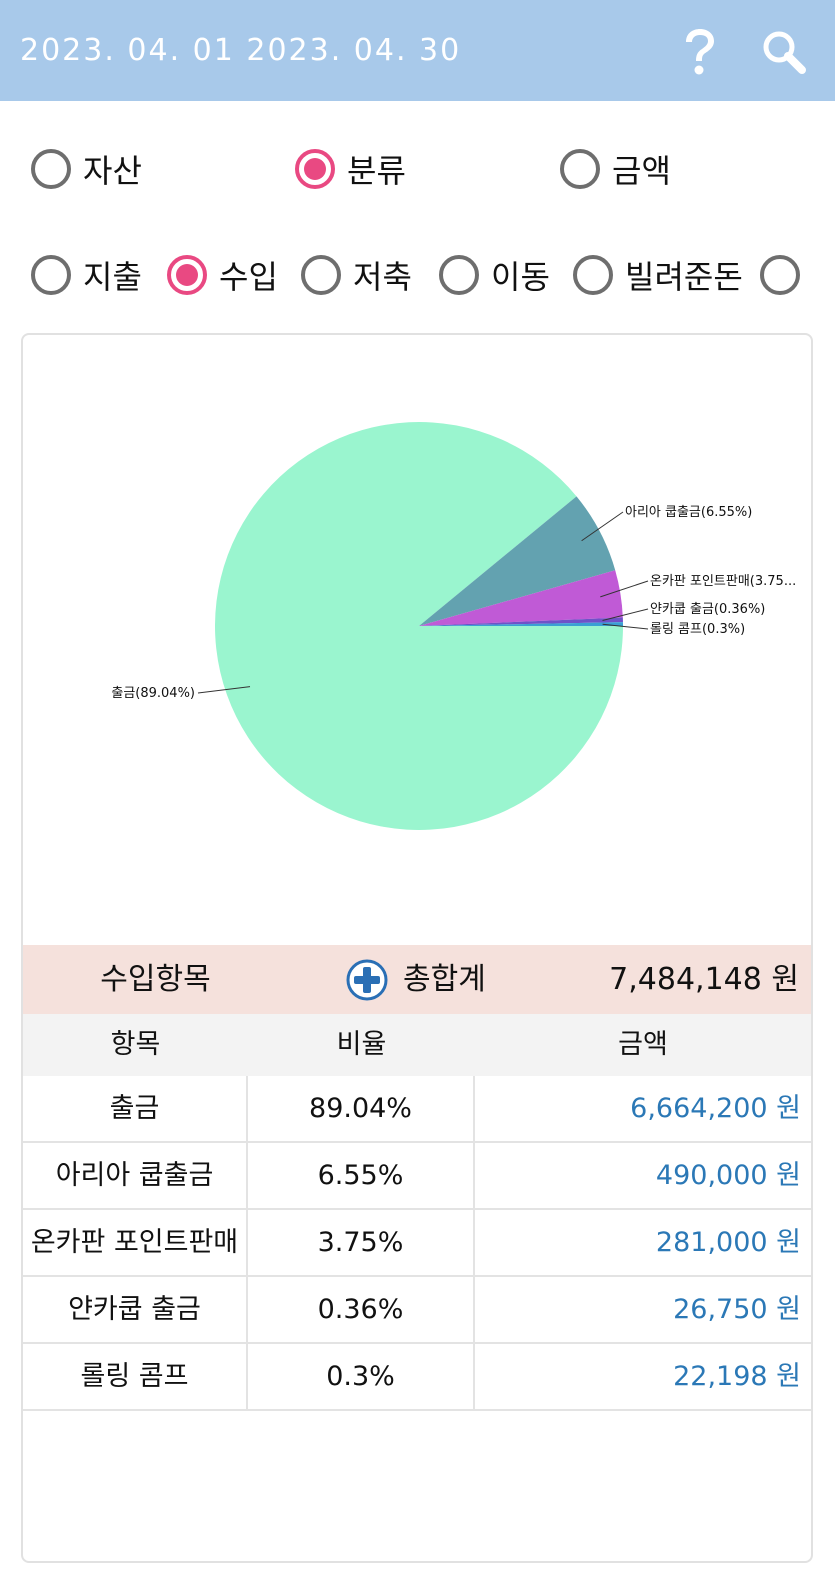  Describe the element at coordinates (688, 512) in the screenshot. I see `pie-label: 아리아 쿱출금(6.55%)` at that location.